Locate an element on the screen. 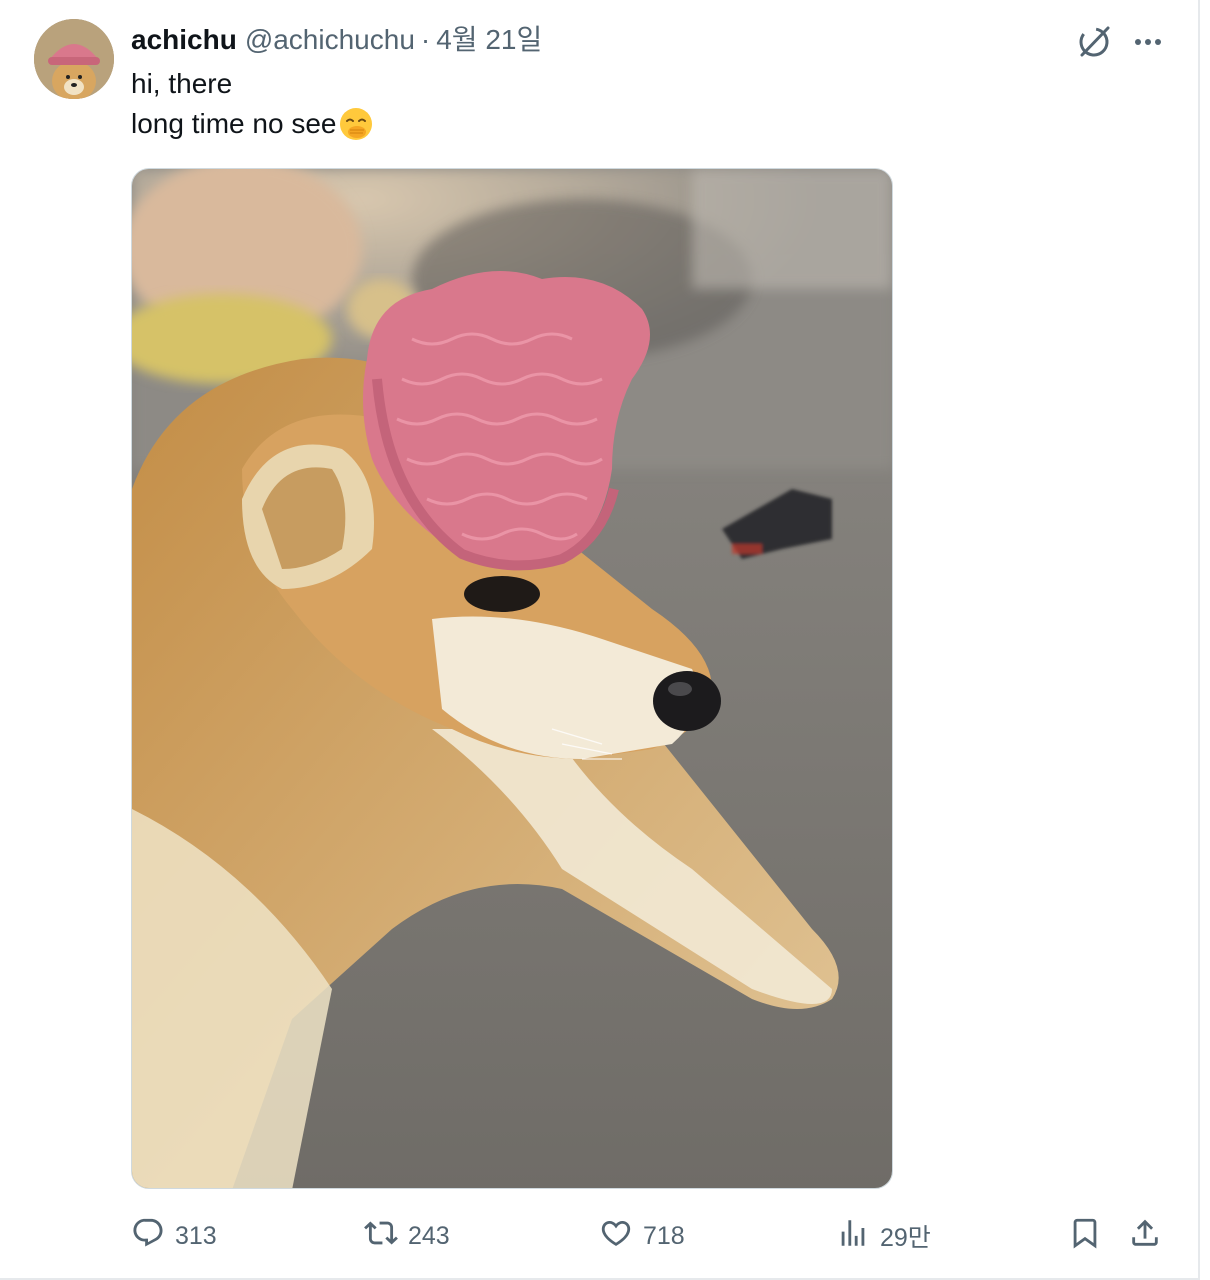 The height and width of the screenshot is (1280, 1210). like-icon is located at coordinates (616, 1236).